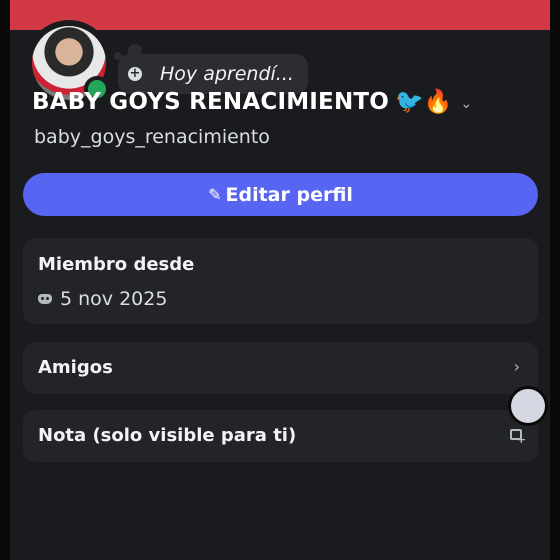 The width and height of the screenshot is (560, 560). What do you see at coordinates (289, 194) in the screenshot?
I see `edit-profile-label: Editar perfil` at bounding box center [289, 194].